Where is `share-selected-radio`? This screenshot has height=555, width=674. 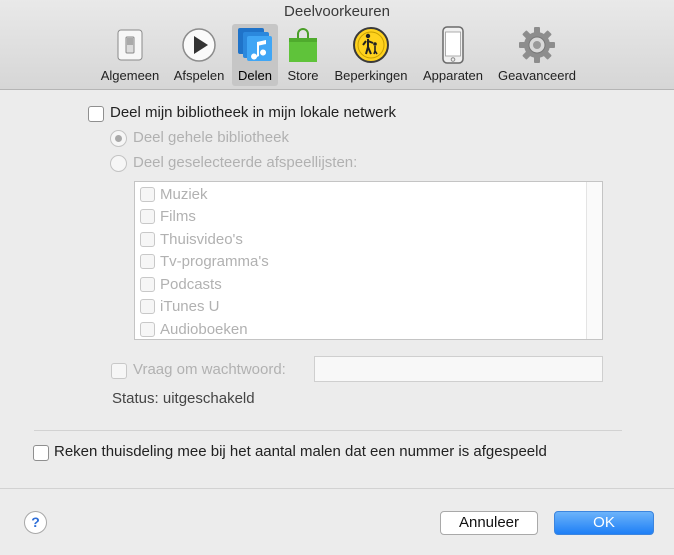
share-selected-radio is located at coordinates (118, 163).